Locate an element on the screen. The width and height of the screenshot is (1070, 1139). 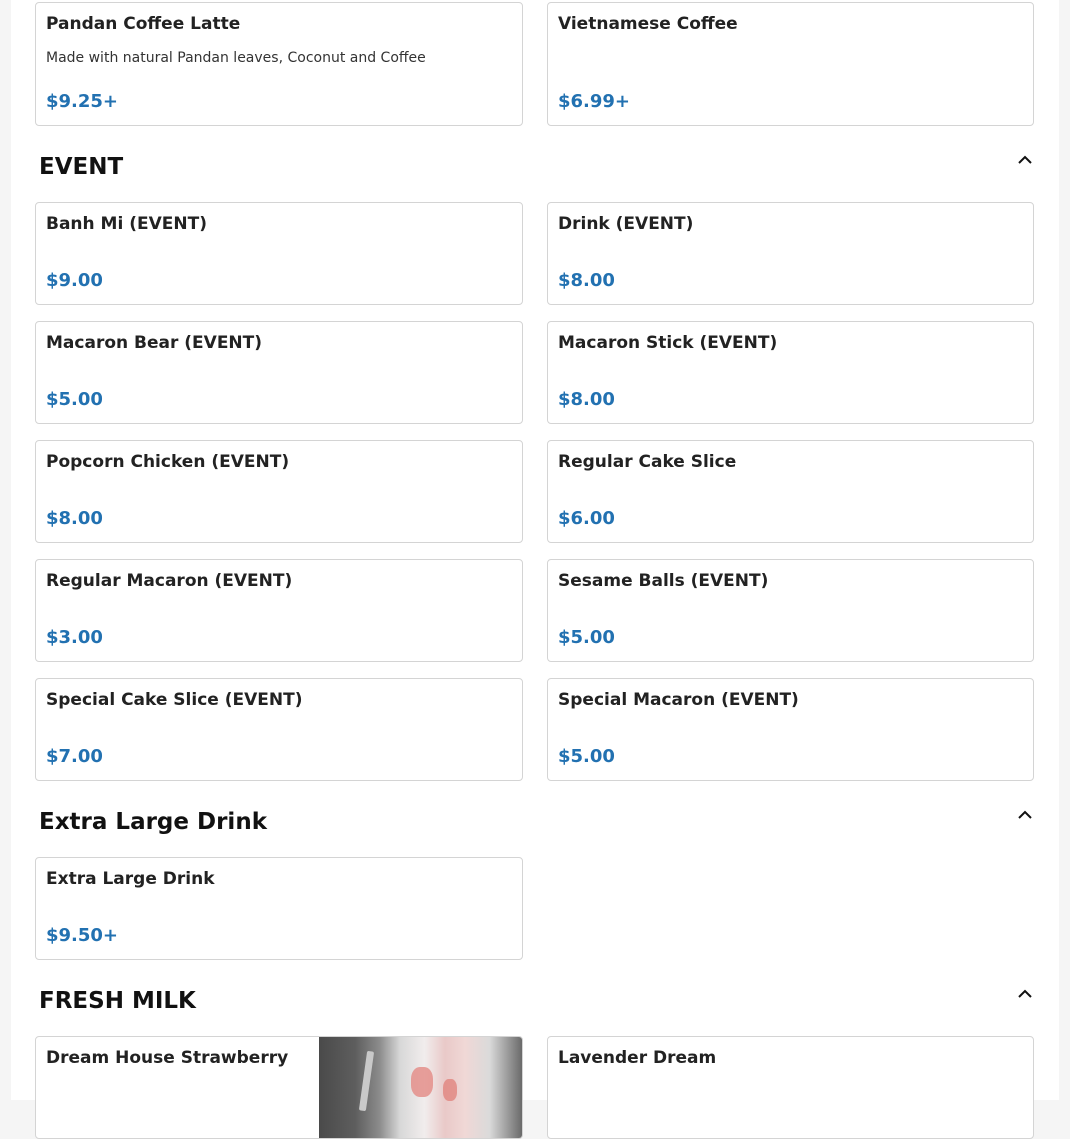
item-name: Popcorn Chicken (EVENT) is located at coordinates (168, 462).